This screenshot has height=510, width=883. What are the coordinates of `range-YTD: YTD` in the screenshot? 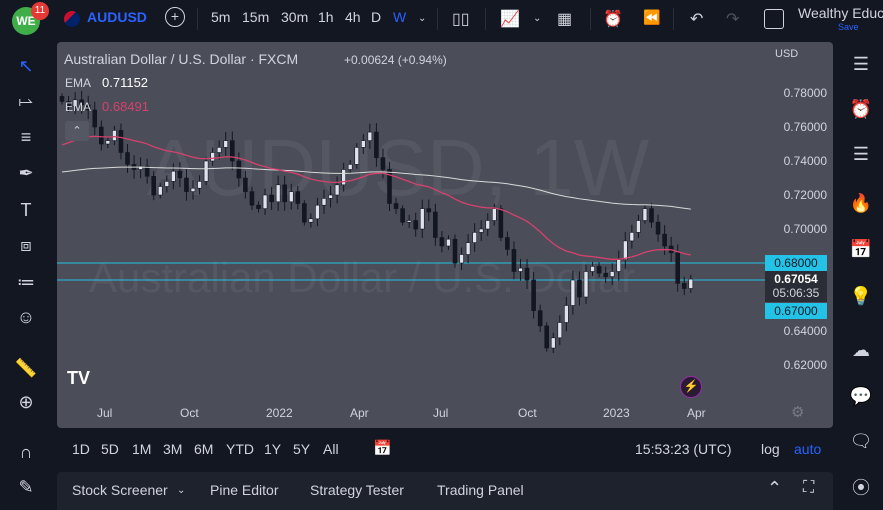 It's located at (240, 449).